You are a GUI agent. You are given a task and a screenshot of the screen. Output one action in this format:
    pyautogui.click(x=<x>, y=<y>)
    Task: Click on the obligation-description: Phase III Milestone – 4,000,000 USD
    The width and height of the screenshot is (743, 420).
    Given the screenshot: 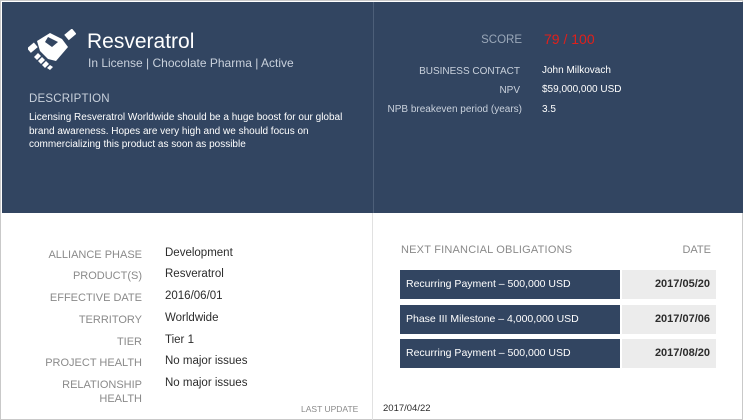 What is the action you would take?
    pyautogui.click(x=510, y=319)
    